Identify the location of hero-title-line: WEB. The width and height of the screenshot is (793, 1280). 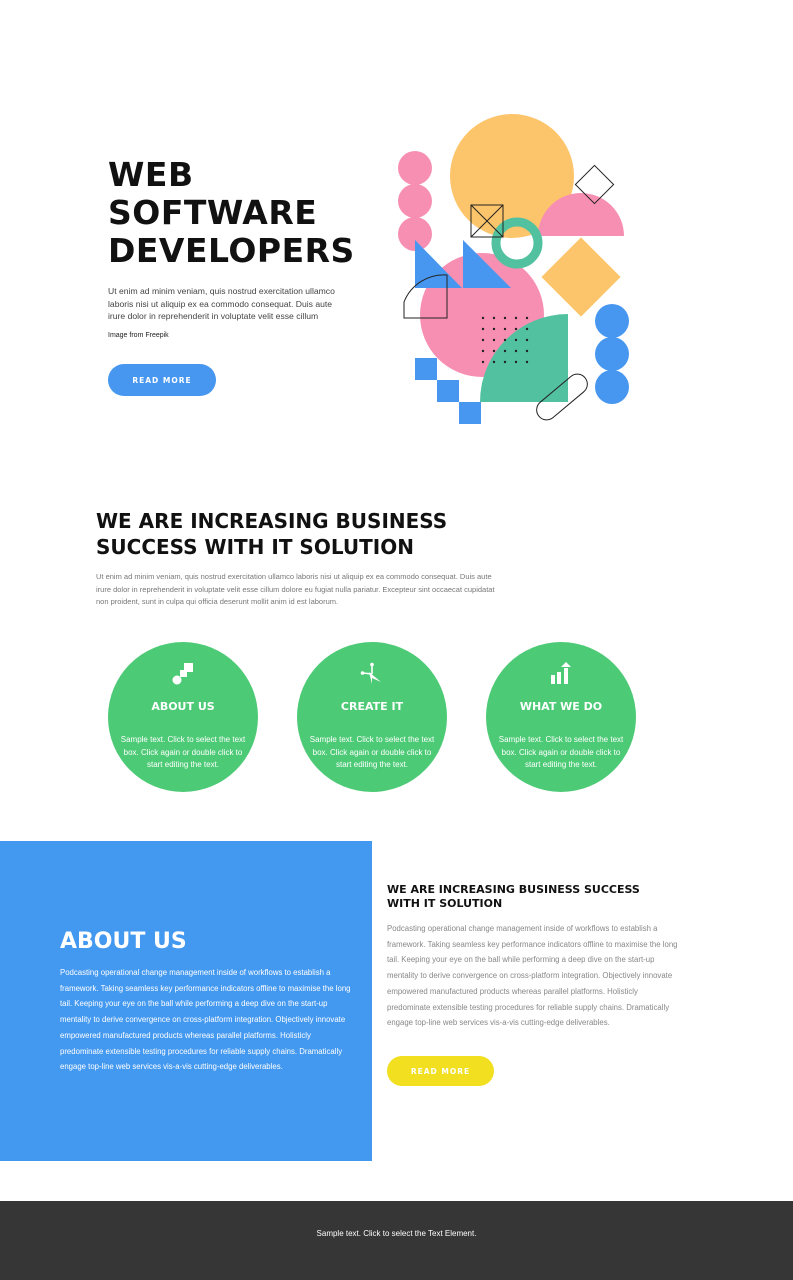
(151, 174).